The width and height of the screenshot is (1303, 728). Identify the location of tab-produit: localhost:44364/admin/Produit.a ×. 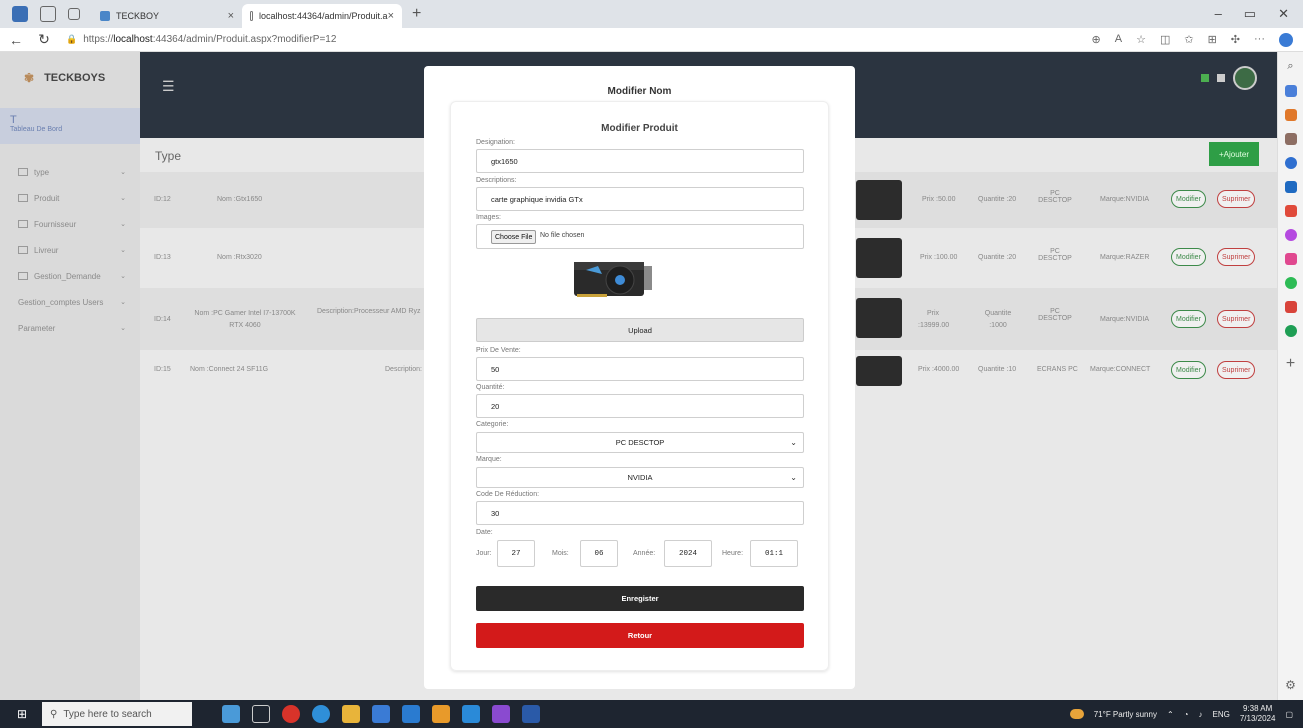
(322, 16).